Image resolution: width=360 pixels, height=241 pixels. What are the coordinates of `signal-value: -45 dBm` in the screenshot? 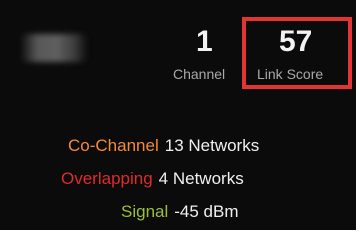 It's located at (206, 211).